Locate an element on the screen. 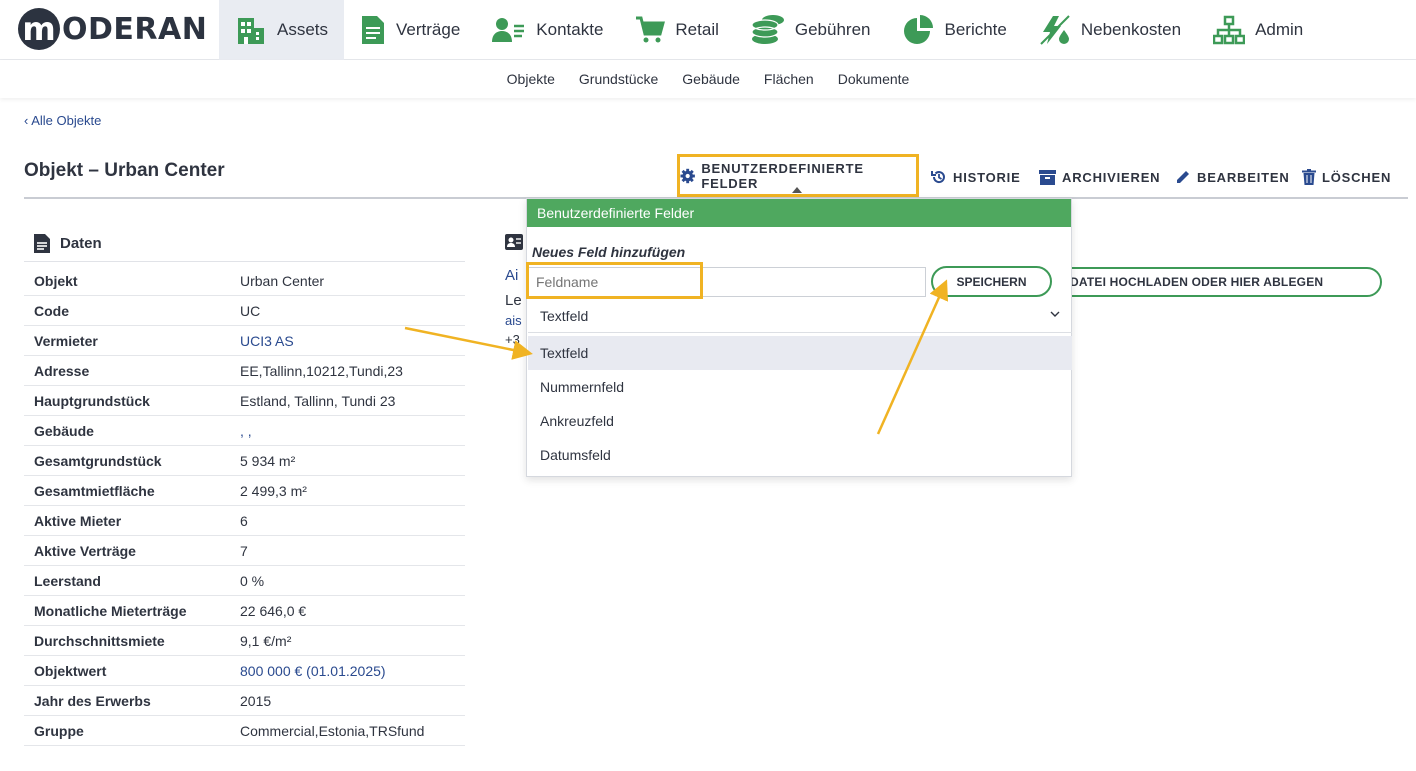 The height and width of the screenshot is (771, 1416). building-icon is located at coordinates (251, 31).